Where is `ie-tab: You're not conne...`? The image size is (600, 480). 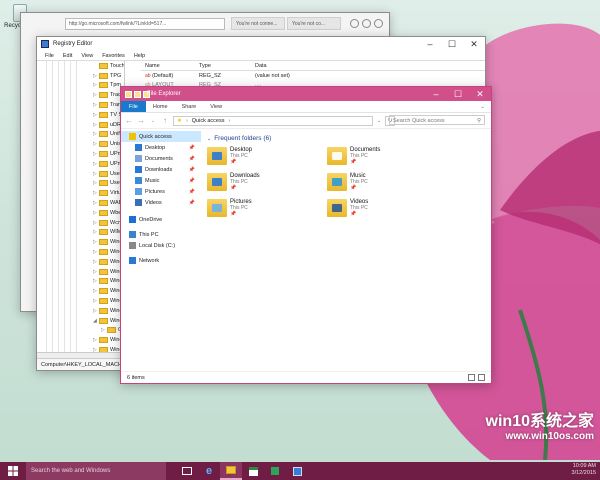
ie-tab: You're not conne... is located at coordinates (258, 23).